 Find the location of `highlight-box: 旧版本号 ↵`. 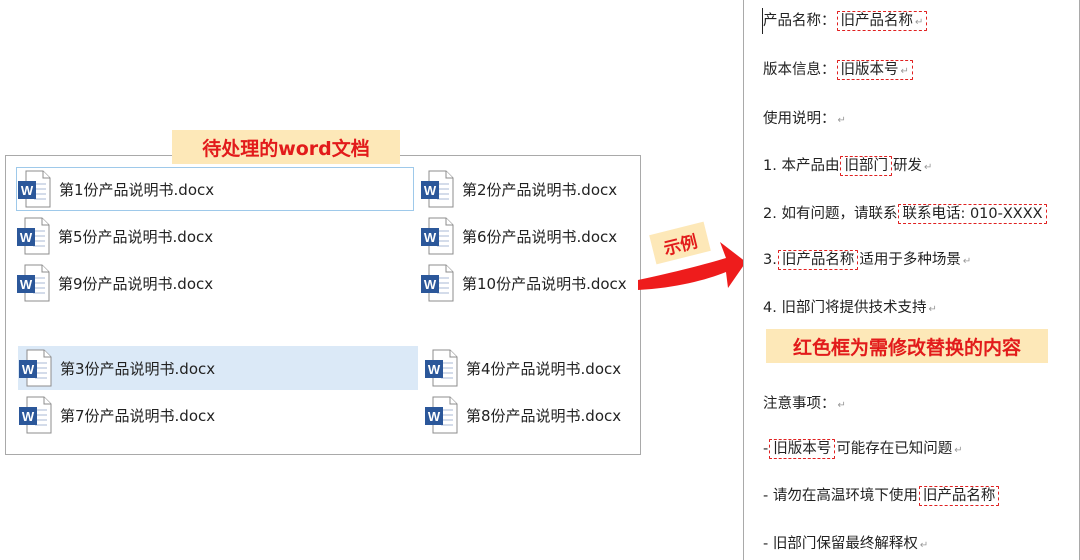

highlight-box: 旧版本号 ↵ is located at coordinates (874, 70).